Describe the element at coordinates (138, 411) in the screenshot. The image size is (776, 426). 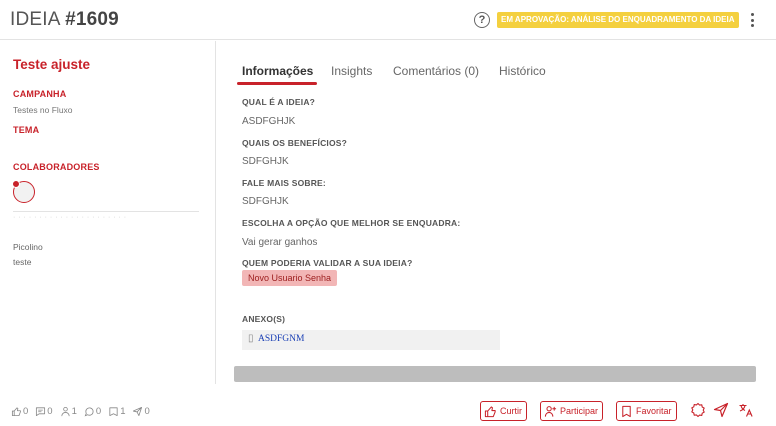
I see `share-icon` at that location.